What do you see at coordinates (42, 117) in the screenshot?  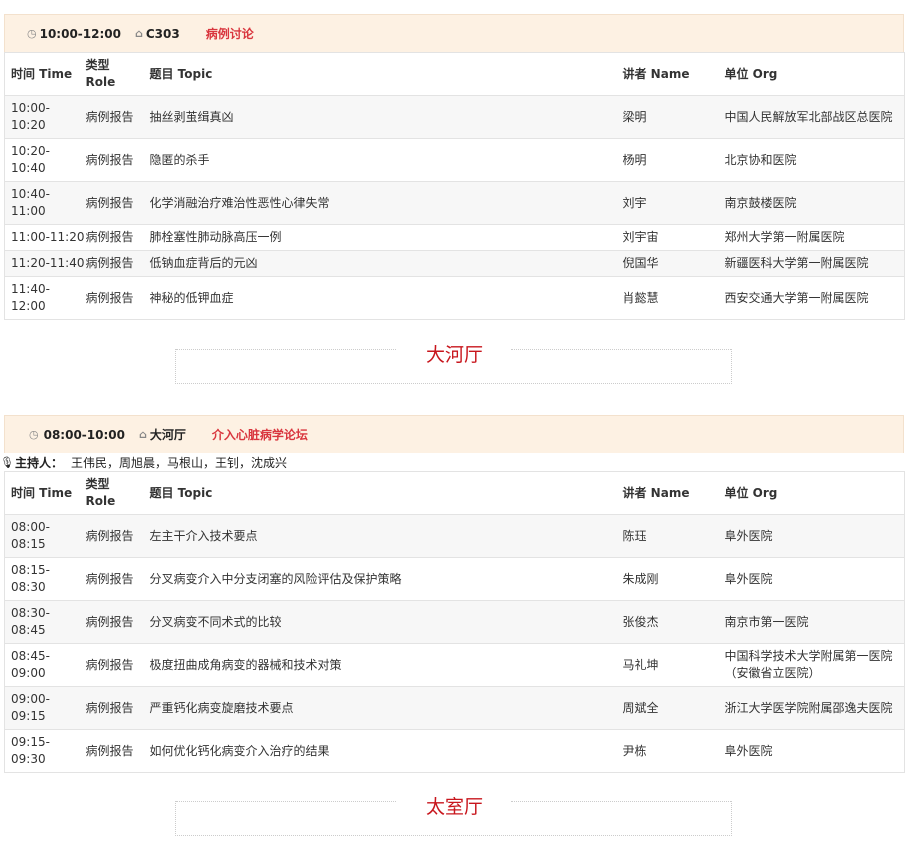 I see `cell-time: 10:00-10:20` at bounding box center [42, 117].